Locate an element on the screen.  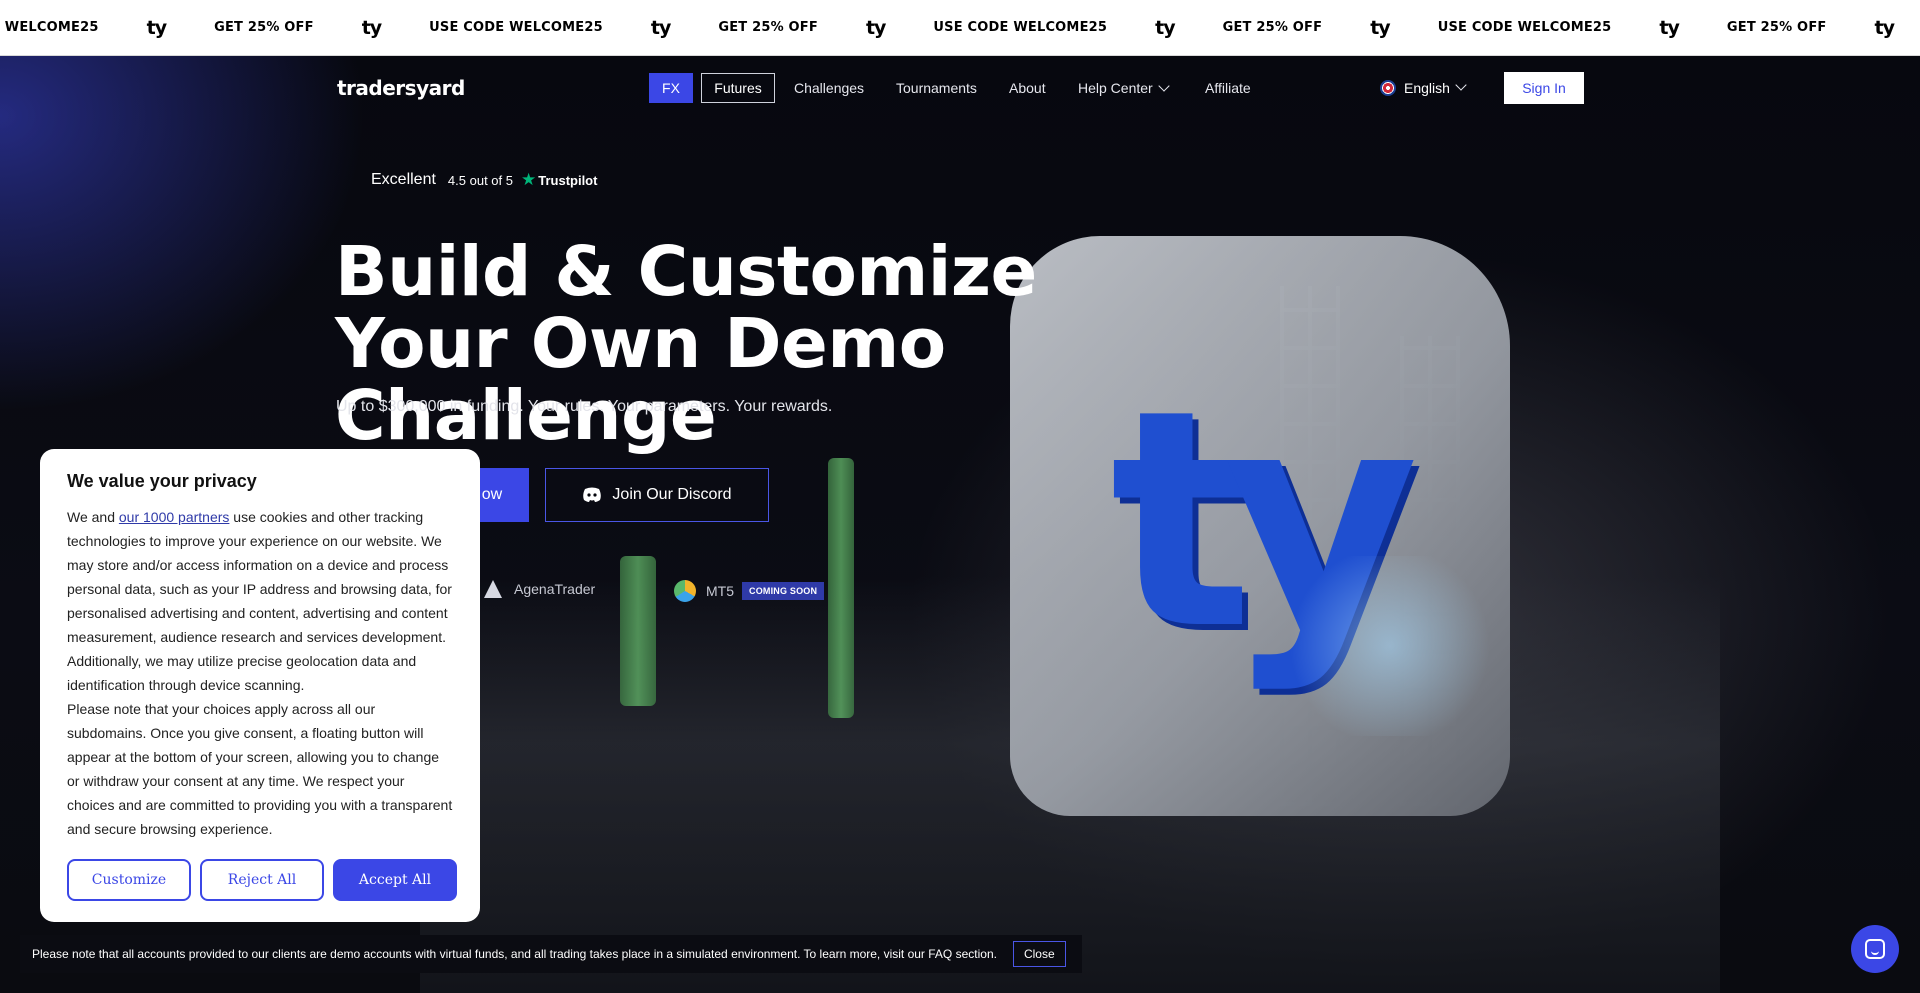
mt5-icon is located at coordinates (685, 591).